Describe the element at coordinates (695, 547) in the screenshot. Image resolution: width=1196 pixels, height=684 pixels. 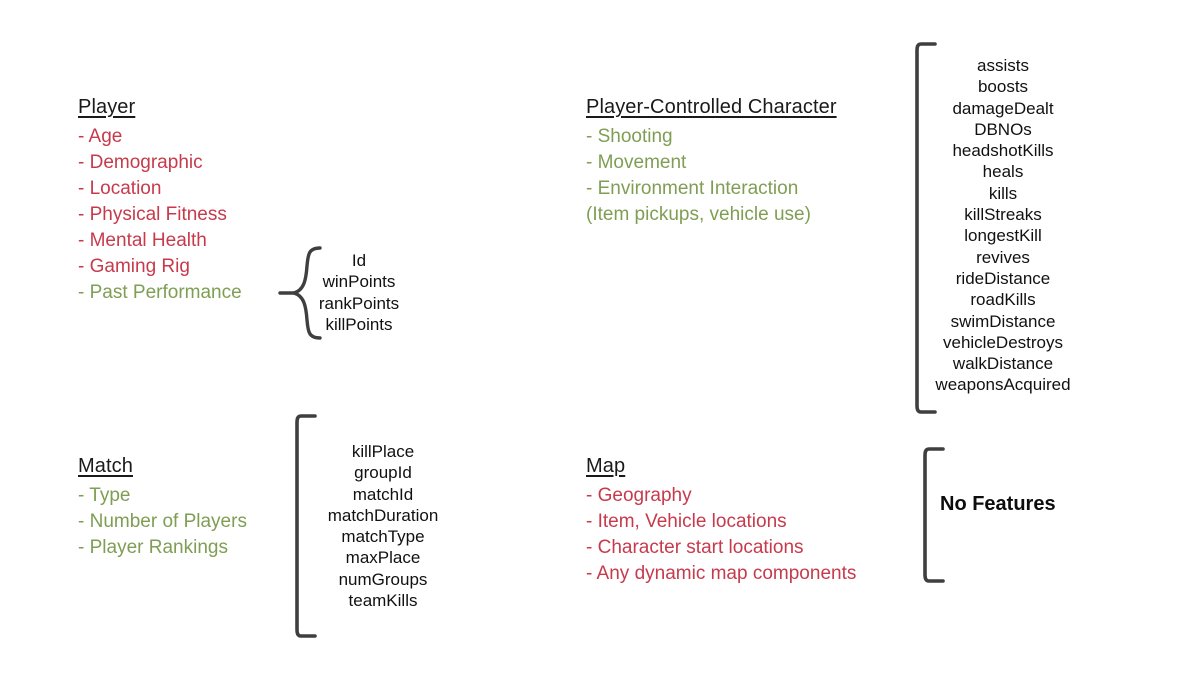
I see `map-attribute-item: - Character start locations` at that location.